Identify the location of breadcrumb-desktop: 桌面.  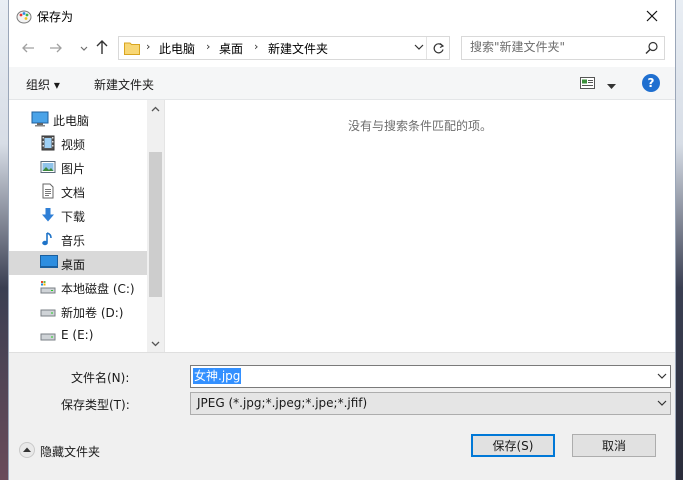
(231, 48).